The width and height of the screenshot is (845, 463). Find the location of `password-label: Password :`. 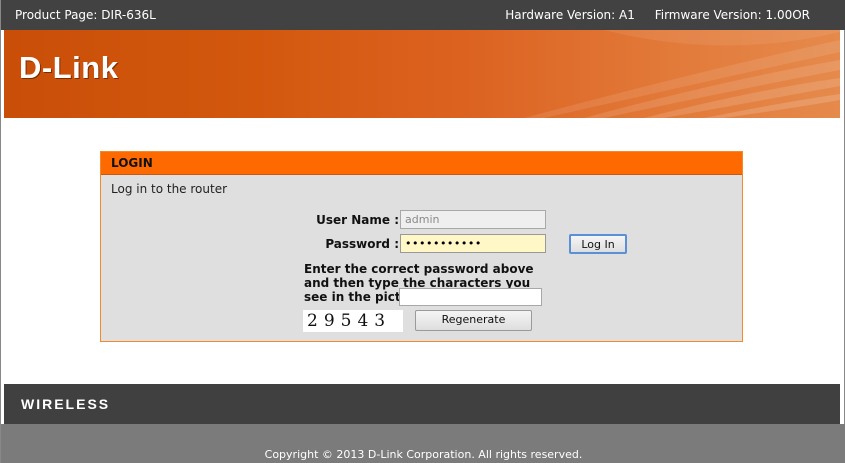

password-label: Password : is located at coordinates (362, 244).